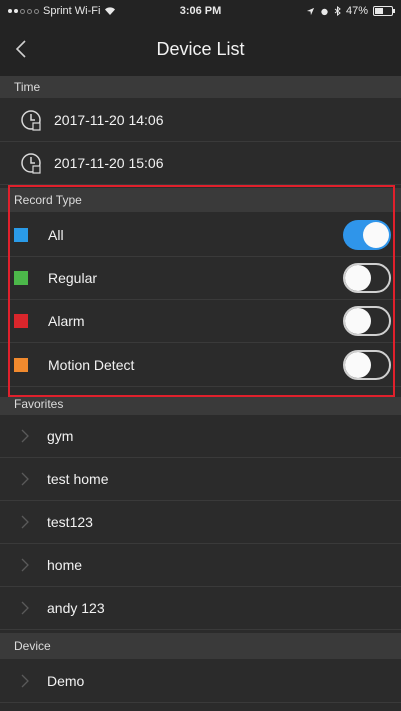 Image resolution: width=401 pixels, height=711 pixels. What do you see at coordinates (200, 321) in the screenshot?
I see `record-type-row-alarm: Alarm` at bounding box center [200, 321].